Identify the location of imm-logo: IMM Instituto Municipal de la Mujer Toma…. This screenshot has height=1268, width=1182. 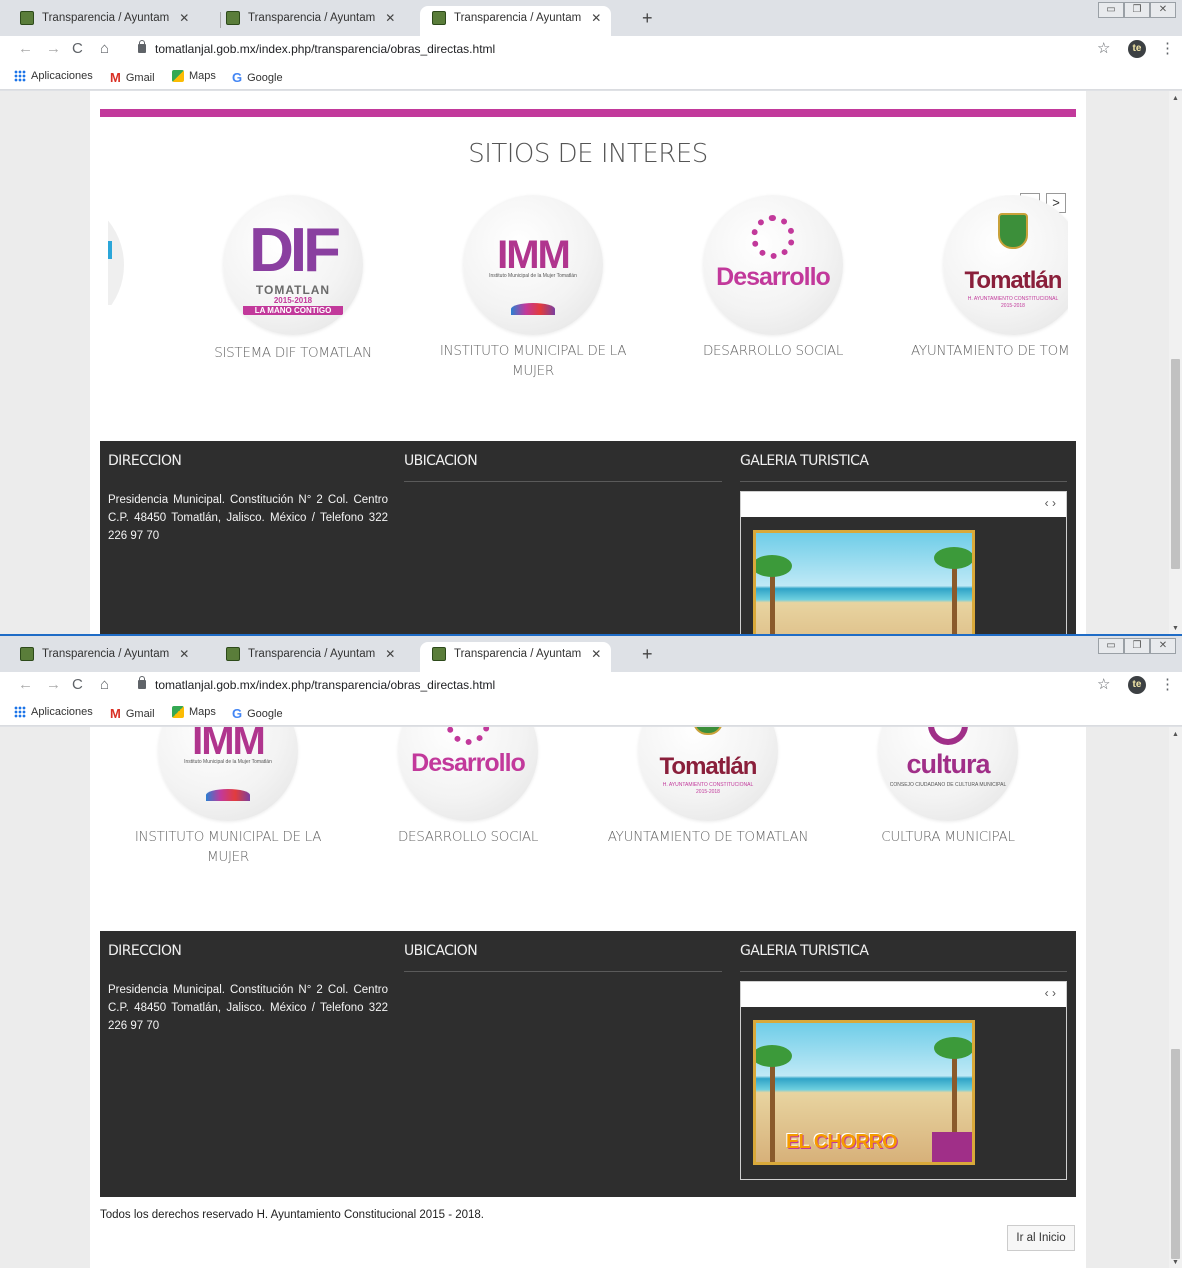
(533, 265).